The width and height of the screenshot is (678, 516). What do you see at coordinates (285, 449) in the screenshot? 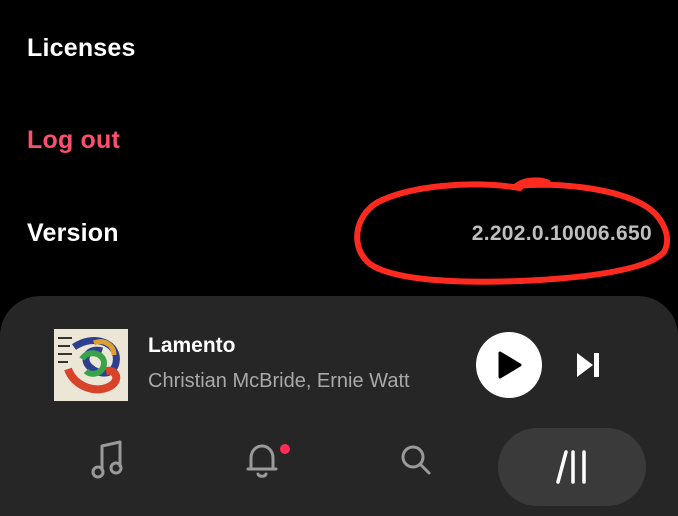
I see `notification-badge-dot` at bounding box center [285, 449].